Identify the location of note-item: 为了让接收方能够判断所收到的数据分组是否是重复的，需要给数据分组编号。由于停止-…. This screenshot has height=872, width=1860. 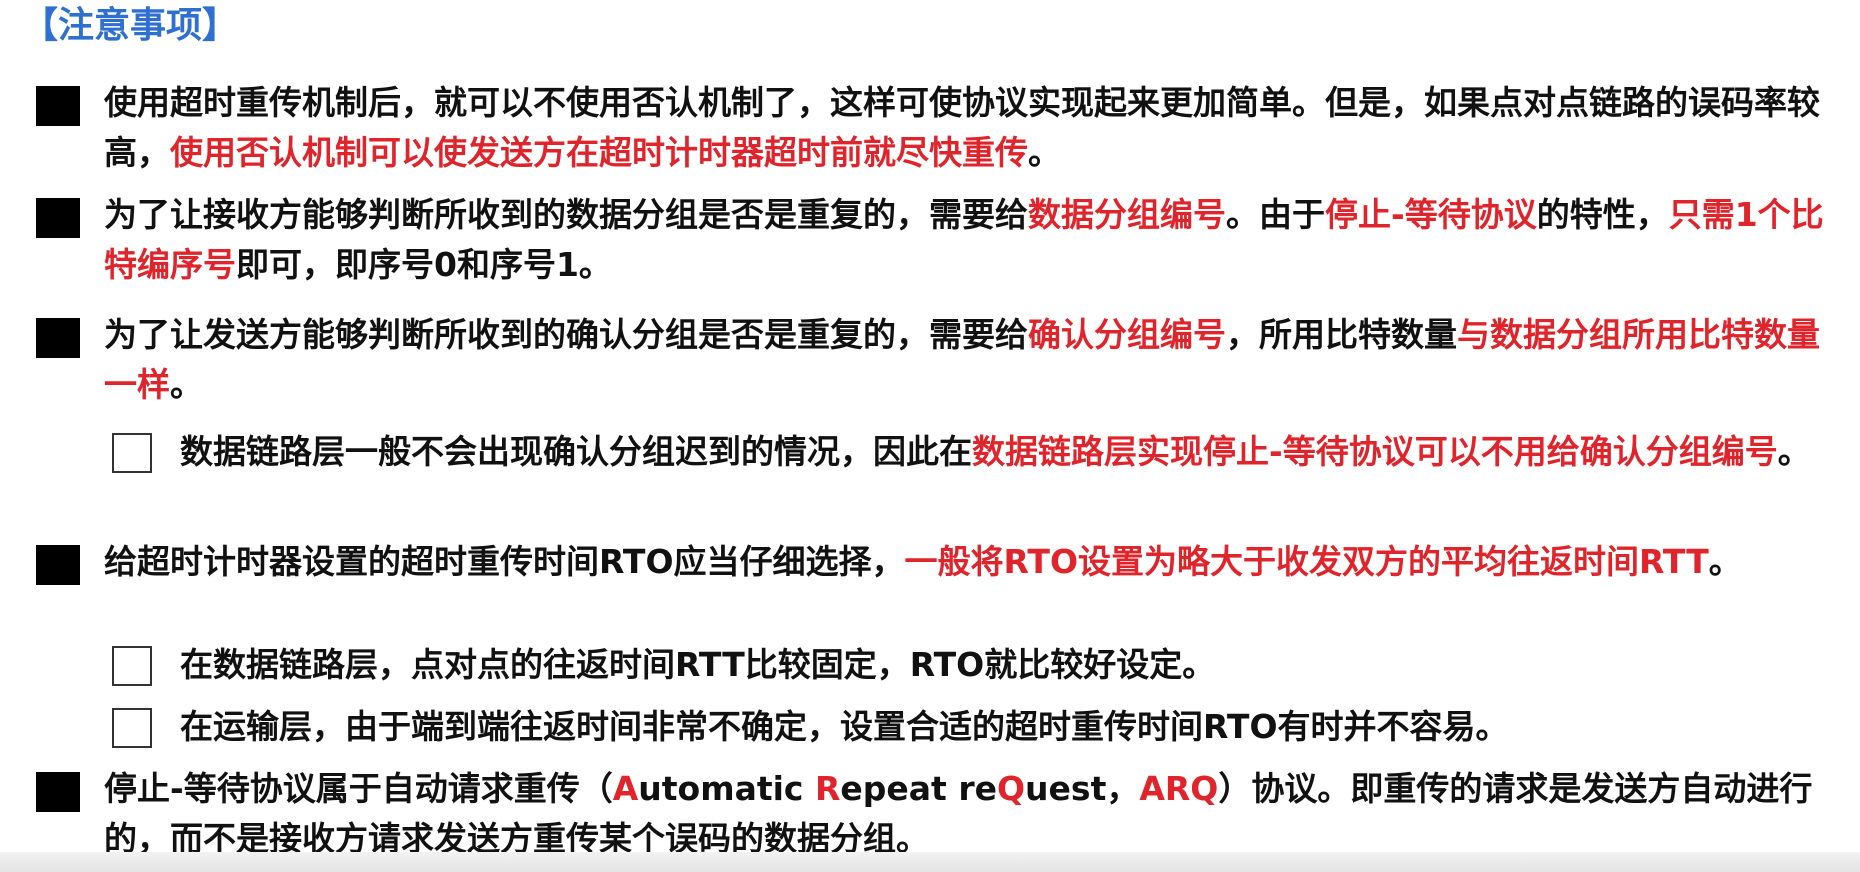
(930, 240).